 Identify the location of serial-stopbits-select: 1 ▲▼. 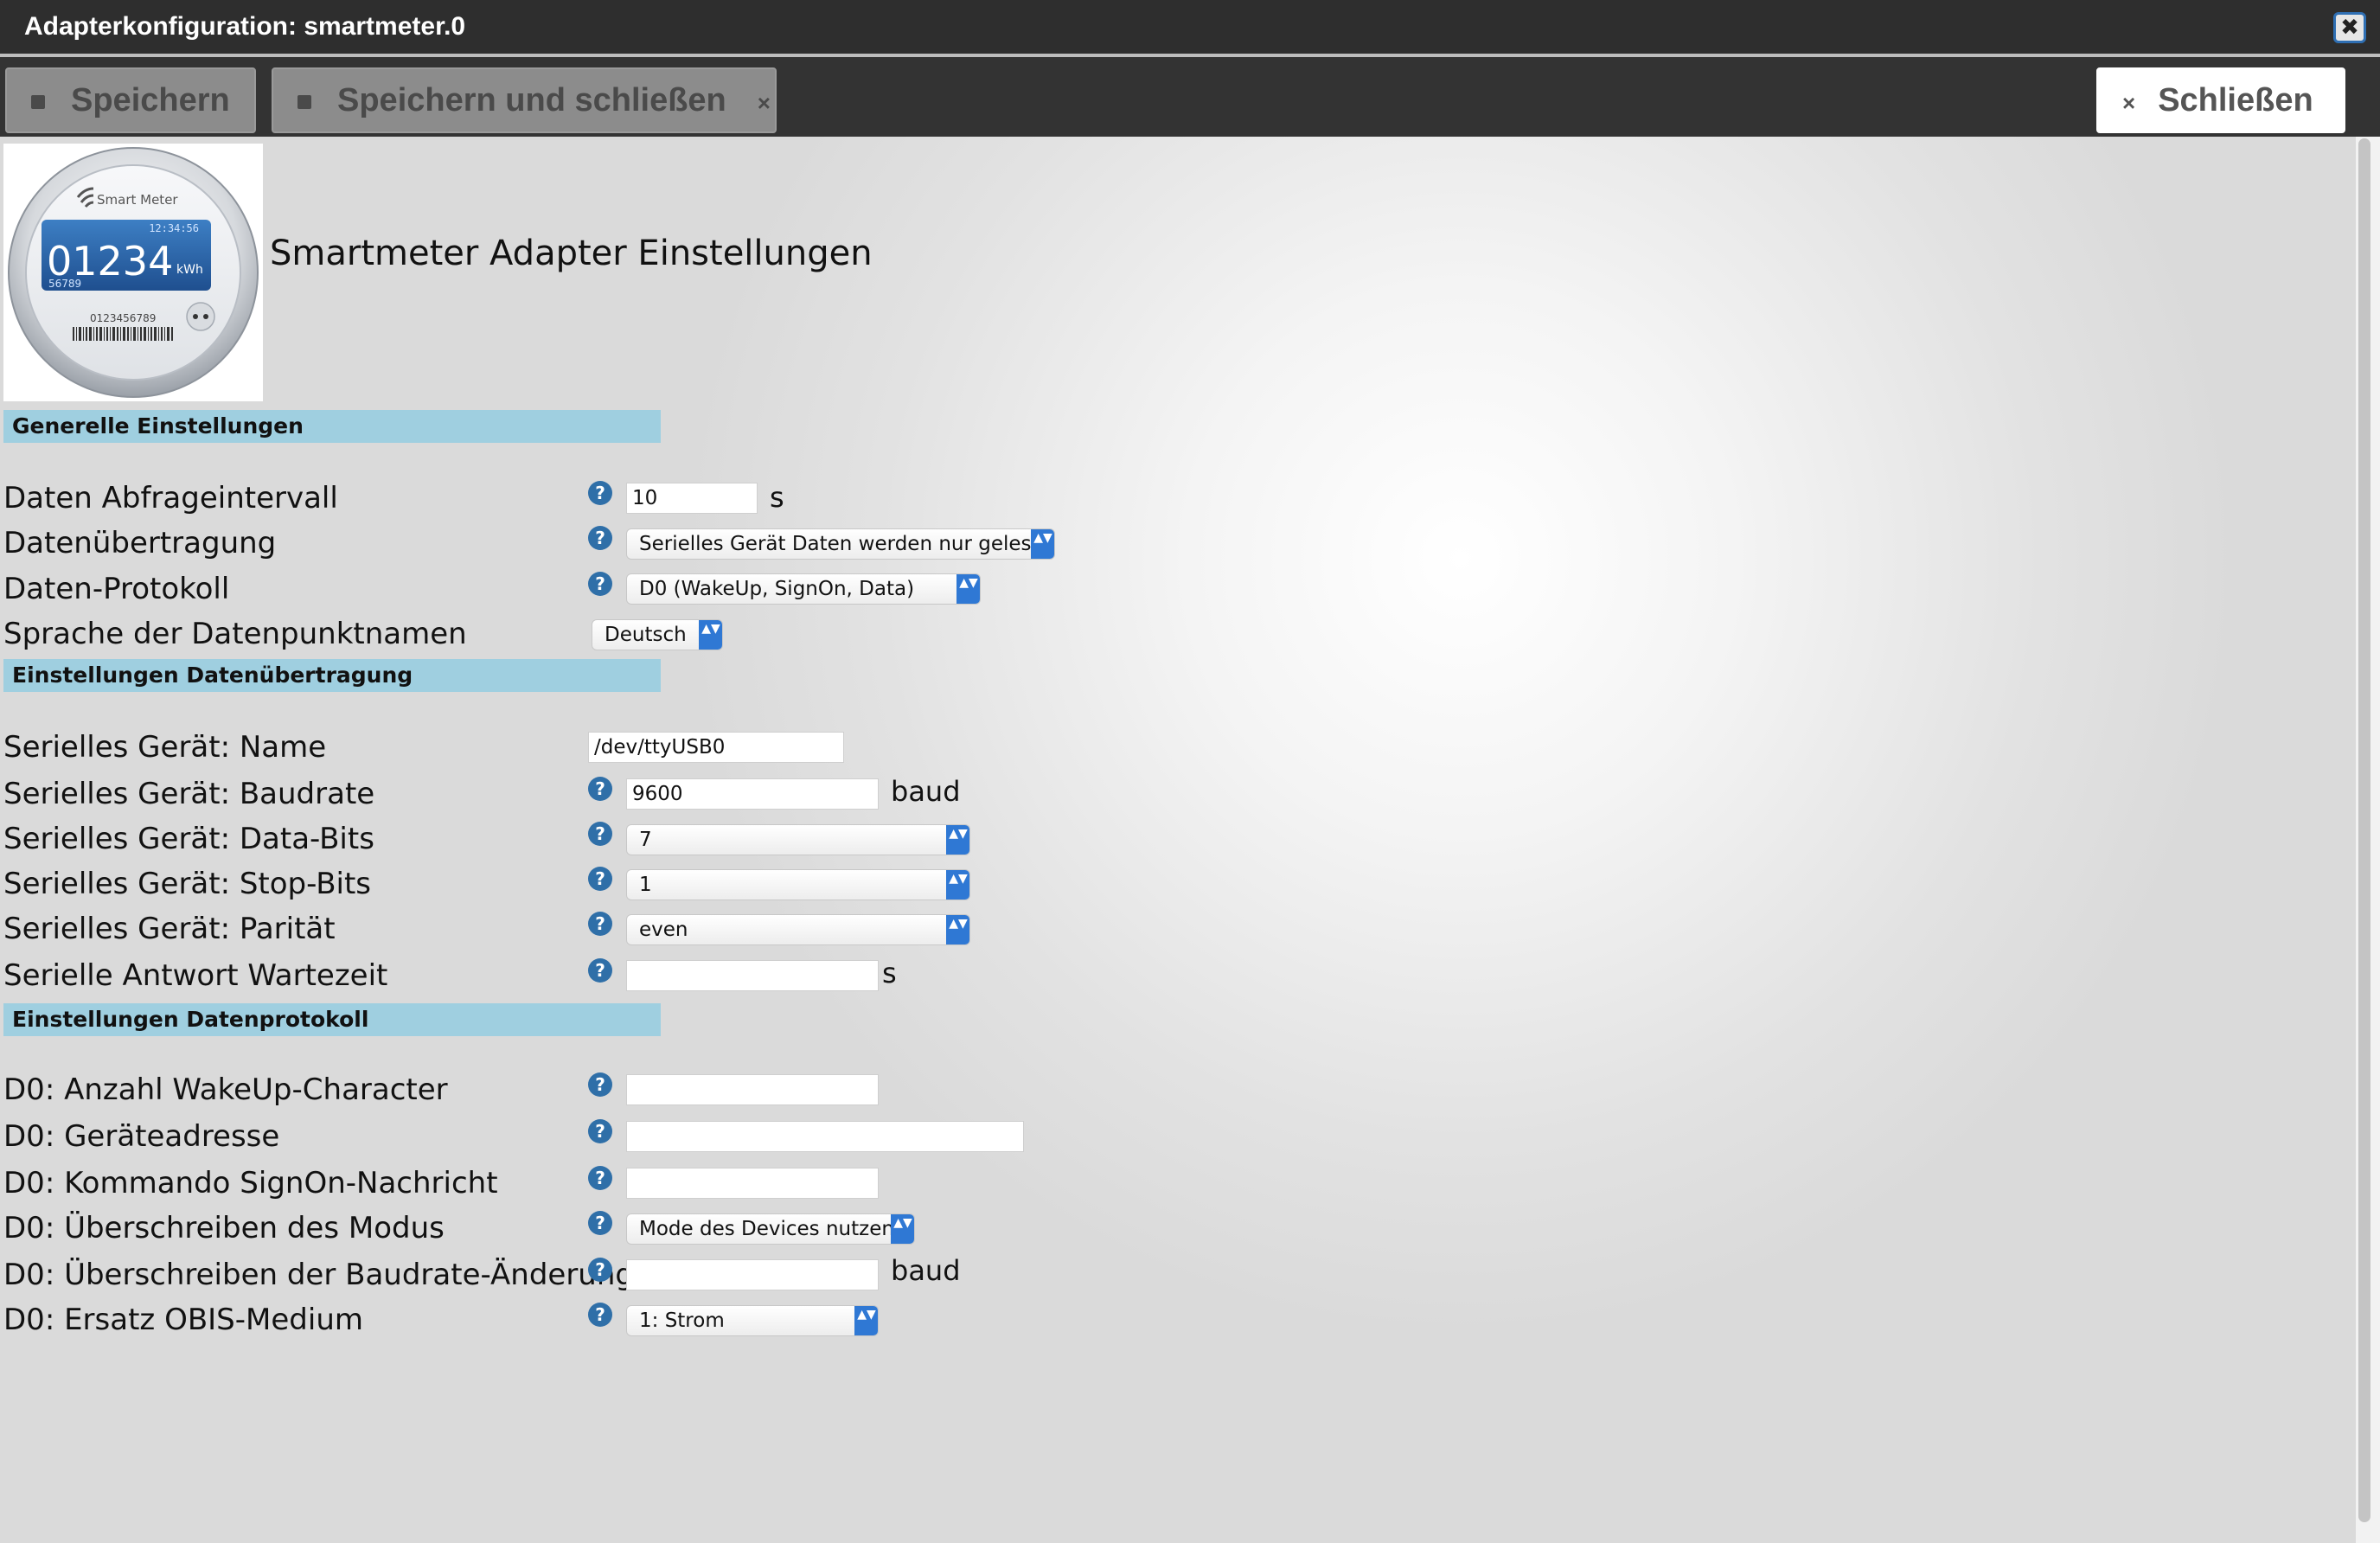
(798, 885).